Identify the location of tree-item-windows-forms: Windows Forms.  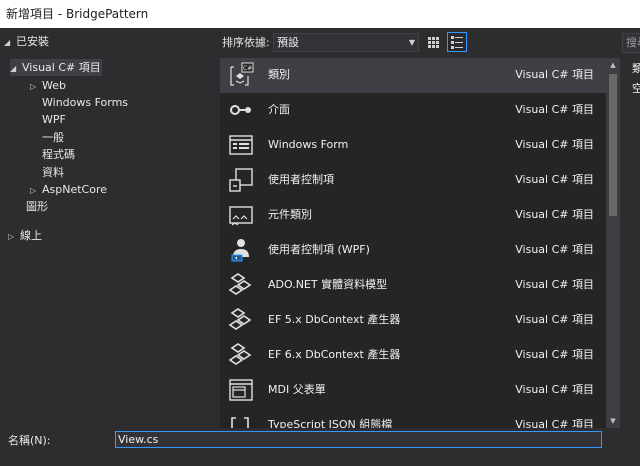
(85, 102).